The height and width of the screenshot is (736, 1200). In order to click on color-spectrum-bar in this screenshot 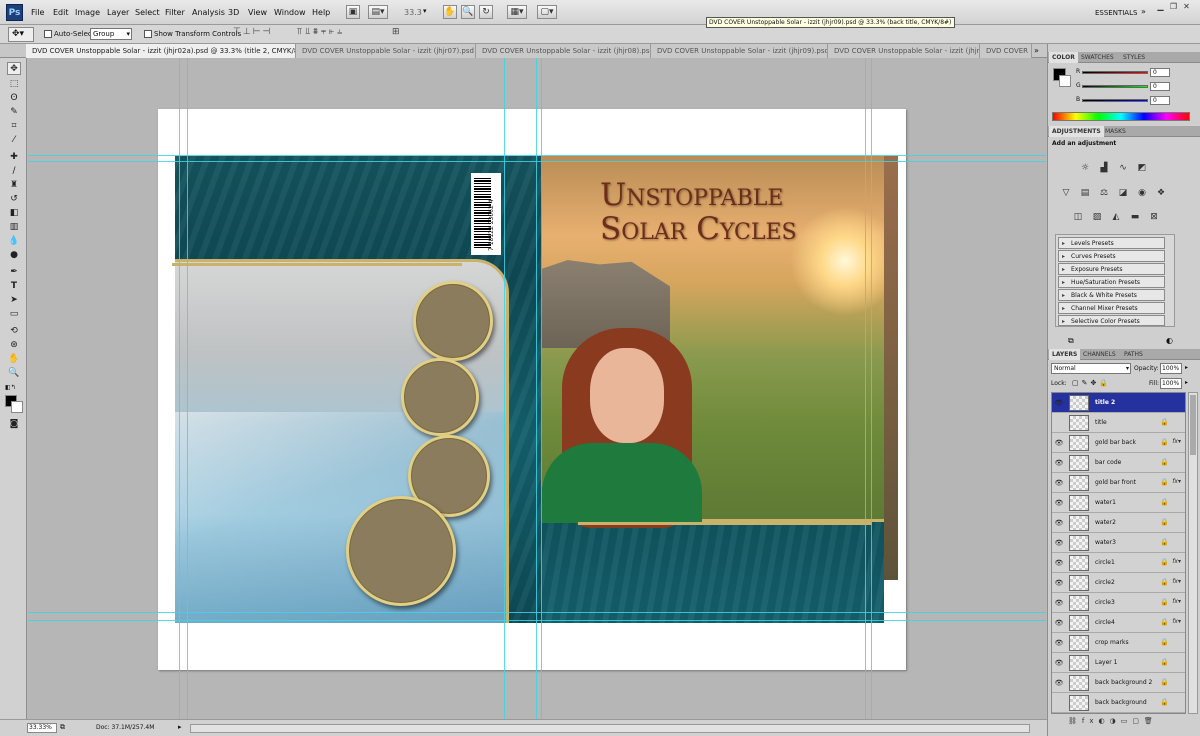, I will do `click(1121, 116)`.